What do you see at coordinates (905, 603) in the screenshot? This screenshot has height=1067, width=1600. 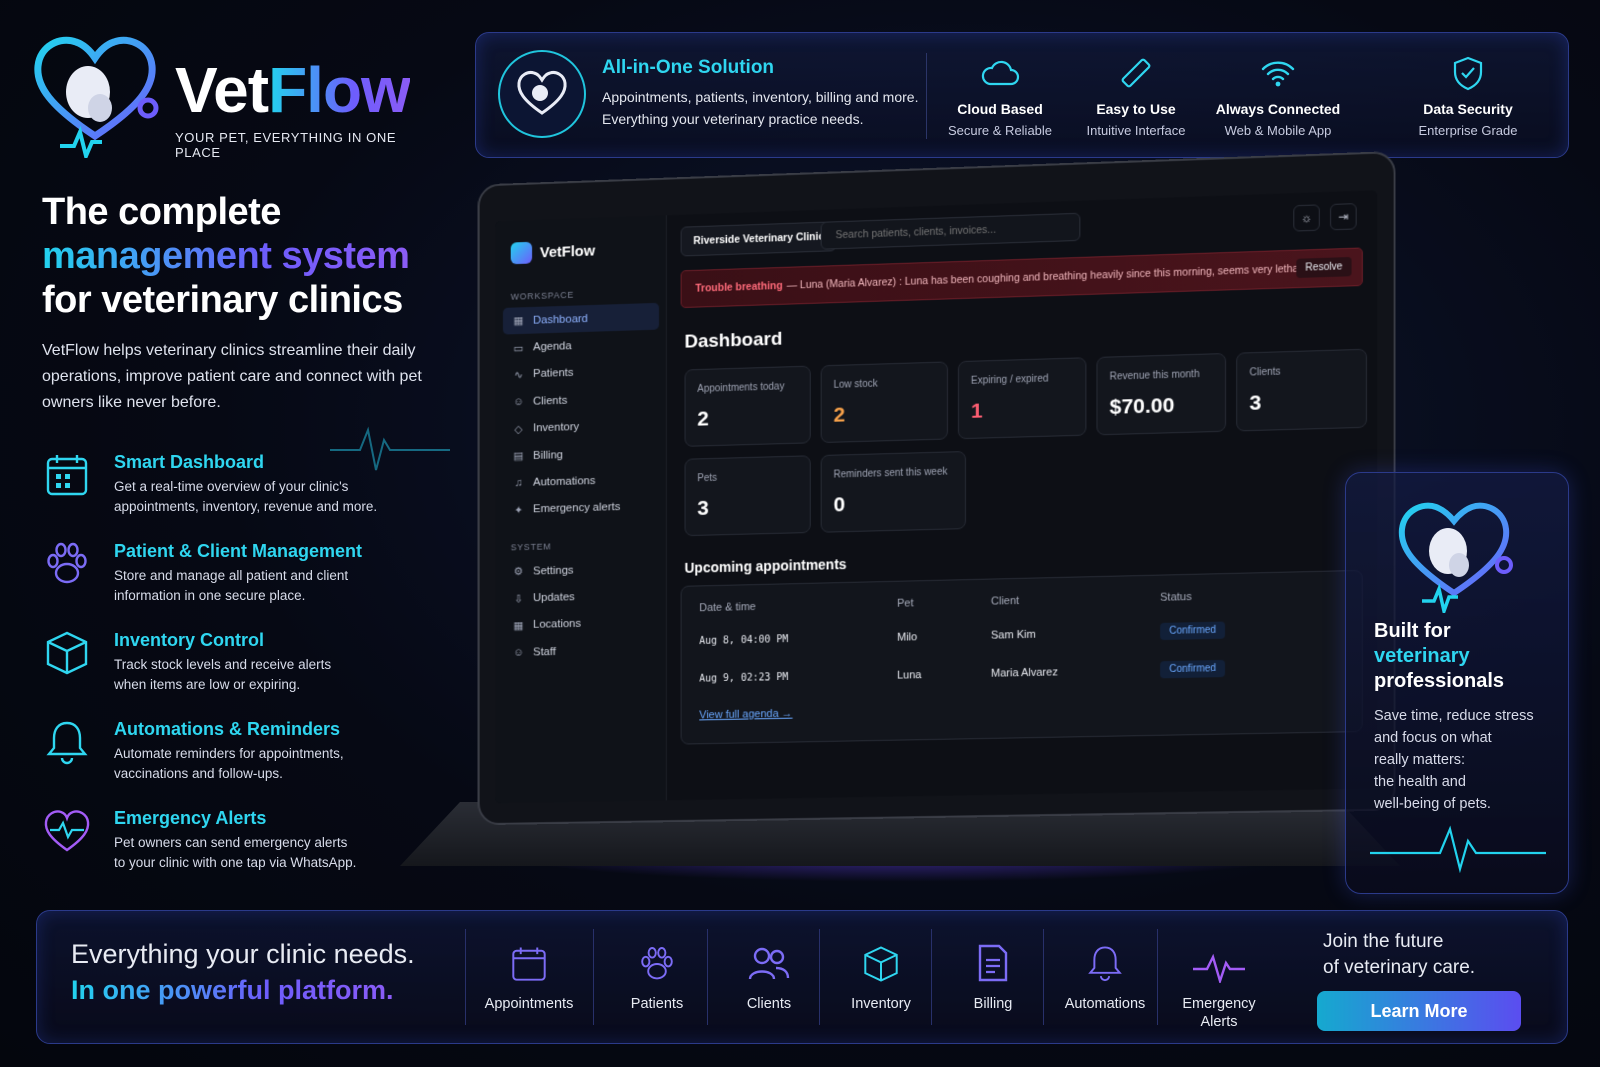 I see `table-header: Pet` at bounding box center [905, 603].